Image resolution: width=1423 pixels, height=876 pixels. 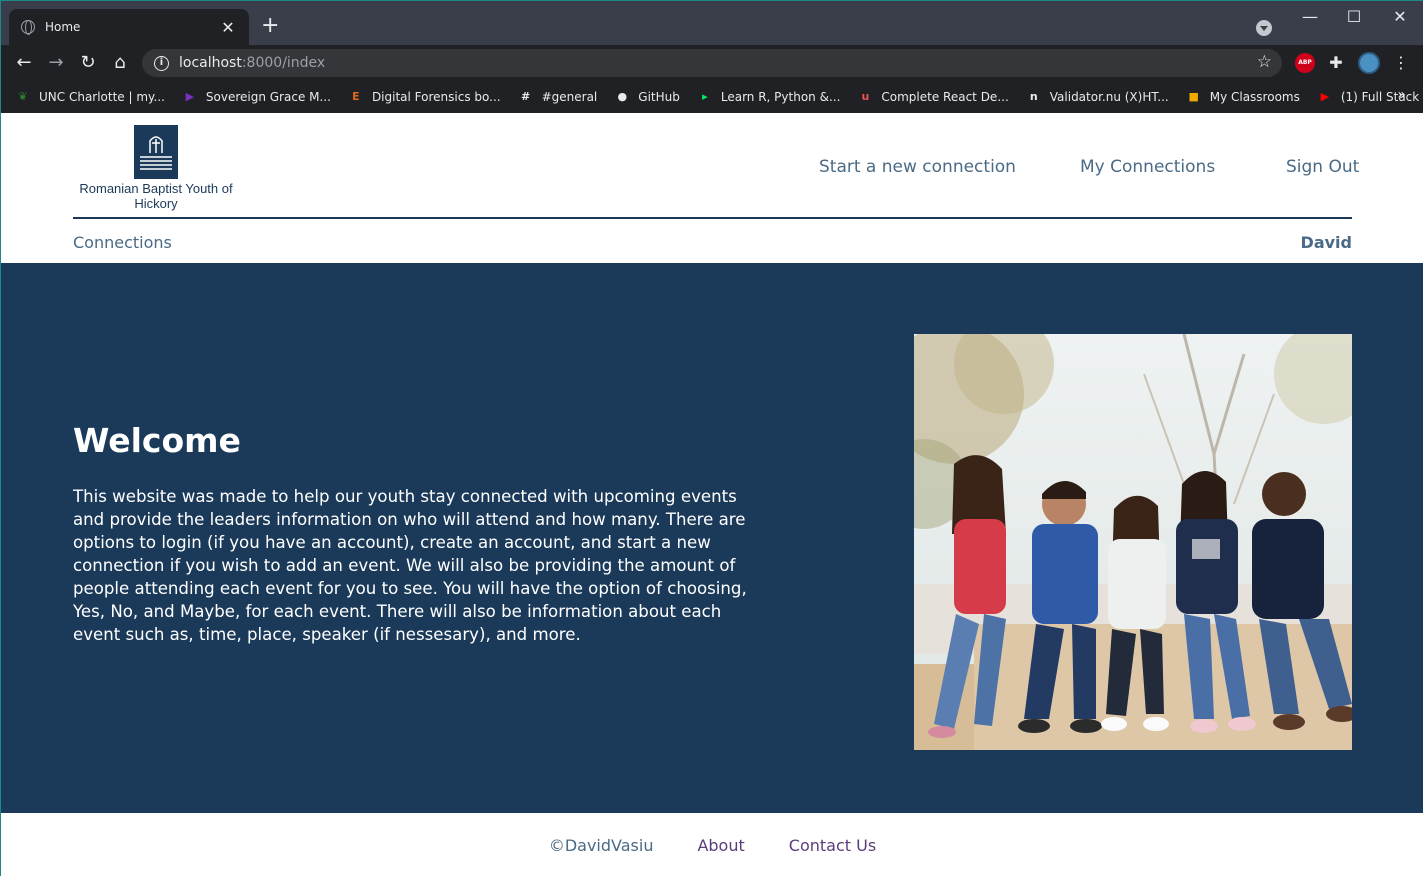 I want to click on new-tab-button: +, so click(x=270, y=26).